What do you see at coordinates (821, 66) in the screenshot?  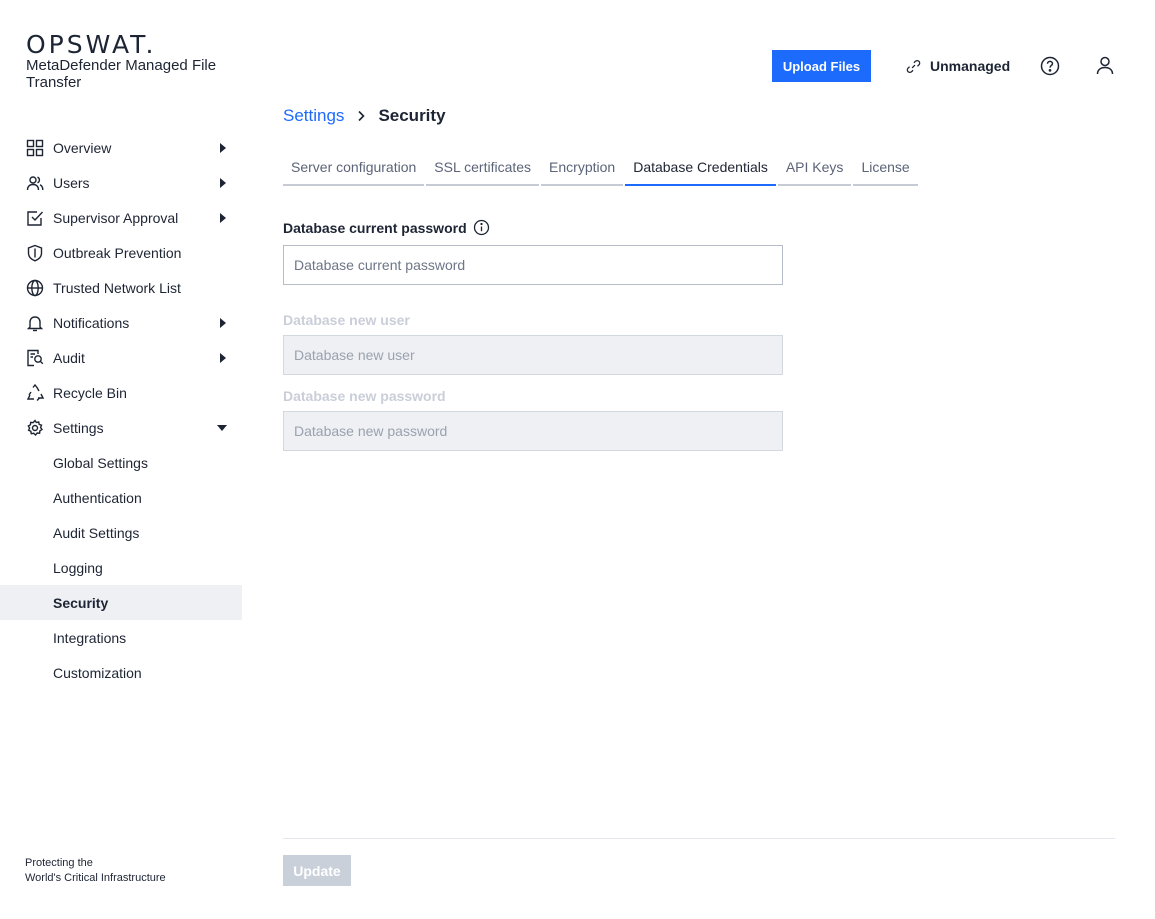 I see `upload-files-button: Upload Files` at bounding box center [821, 66].